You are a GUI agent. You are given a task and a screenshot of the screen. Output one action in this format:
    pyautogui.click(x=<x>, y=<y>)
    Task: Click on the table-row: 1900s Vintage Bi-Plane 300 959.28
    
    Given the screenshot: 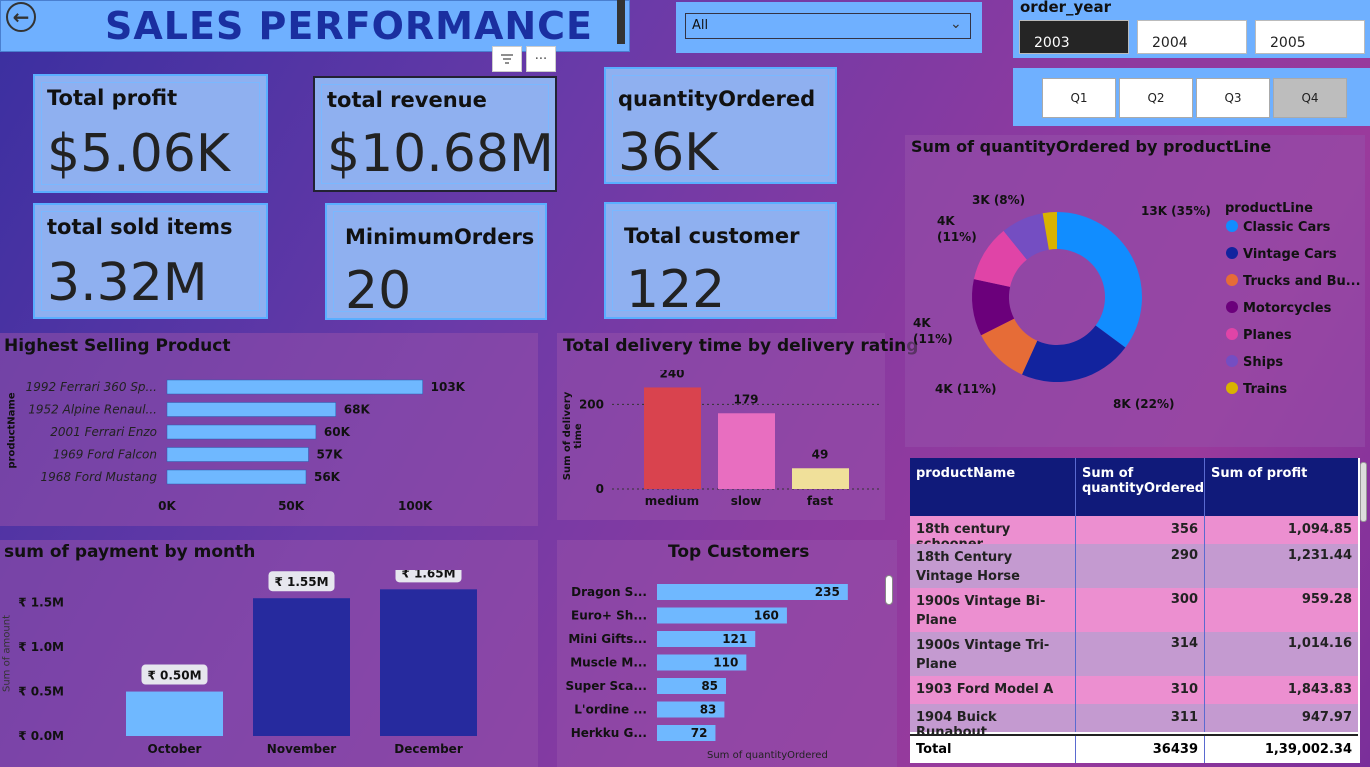 What is the action you would take?
    pyautogui.click(x=1134, y=610)
    